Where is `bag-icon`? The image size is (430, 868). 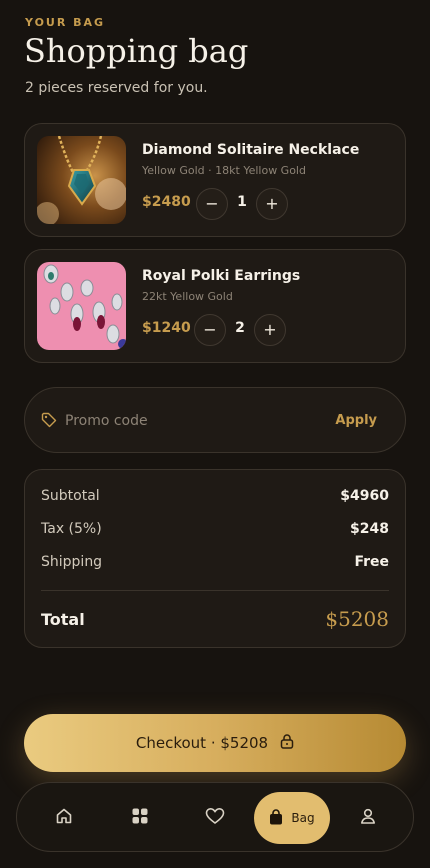
bag-icon is located at coordinates (276, 818).